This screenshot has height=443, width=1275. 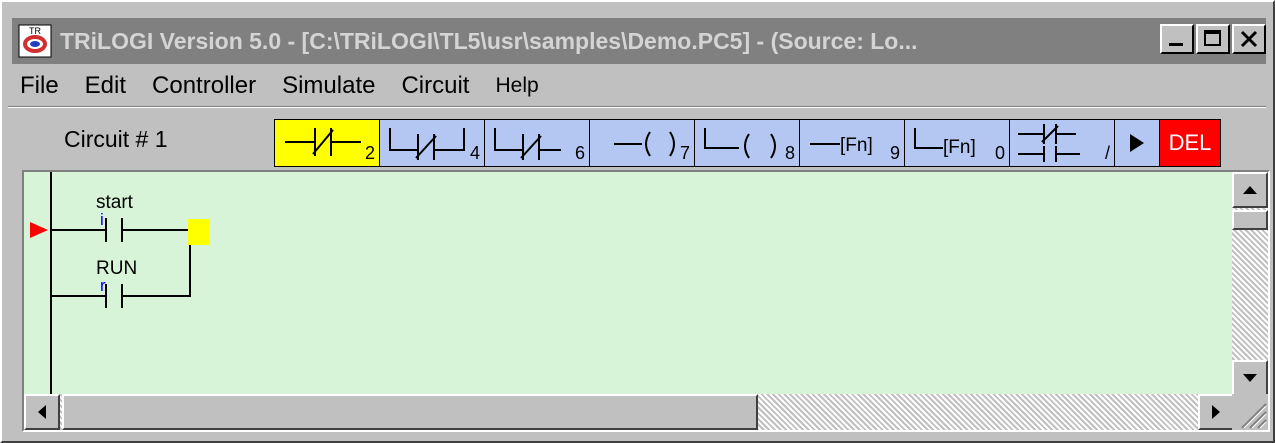 I want to click on tool-key: 4, so click(x=474, y=153).